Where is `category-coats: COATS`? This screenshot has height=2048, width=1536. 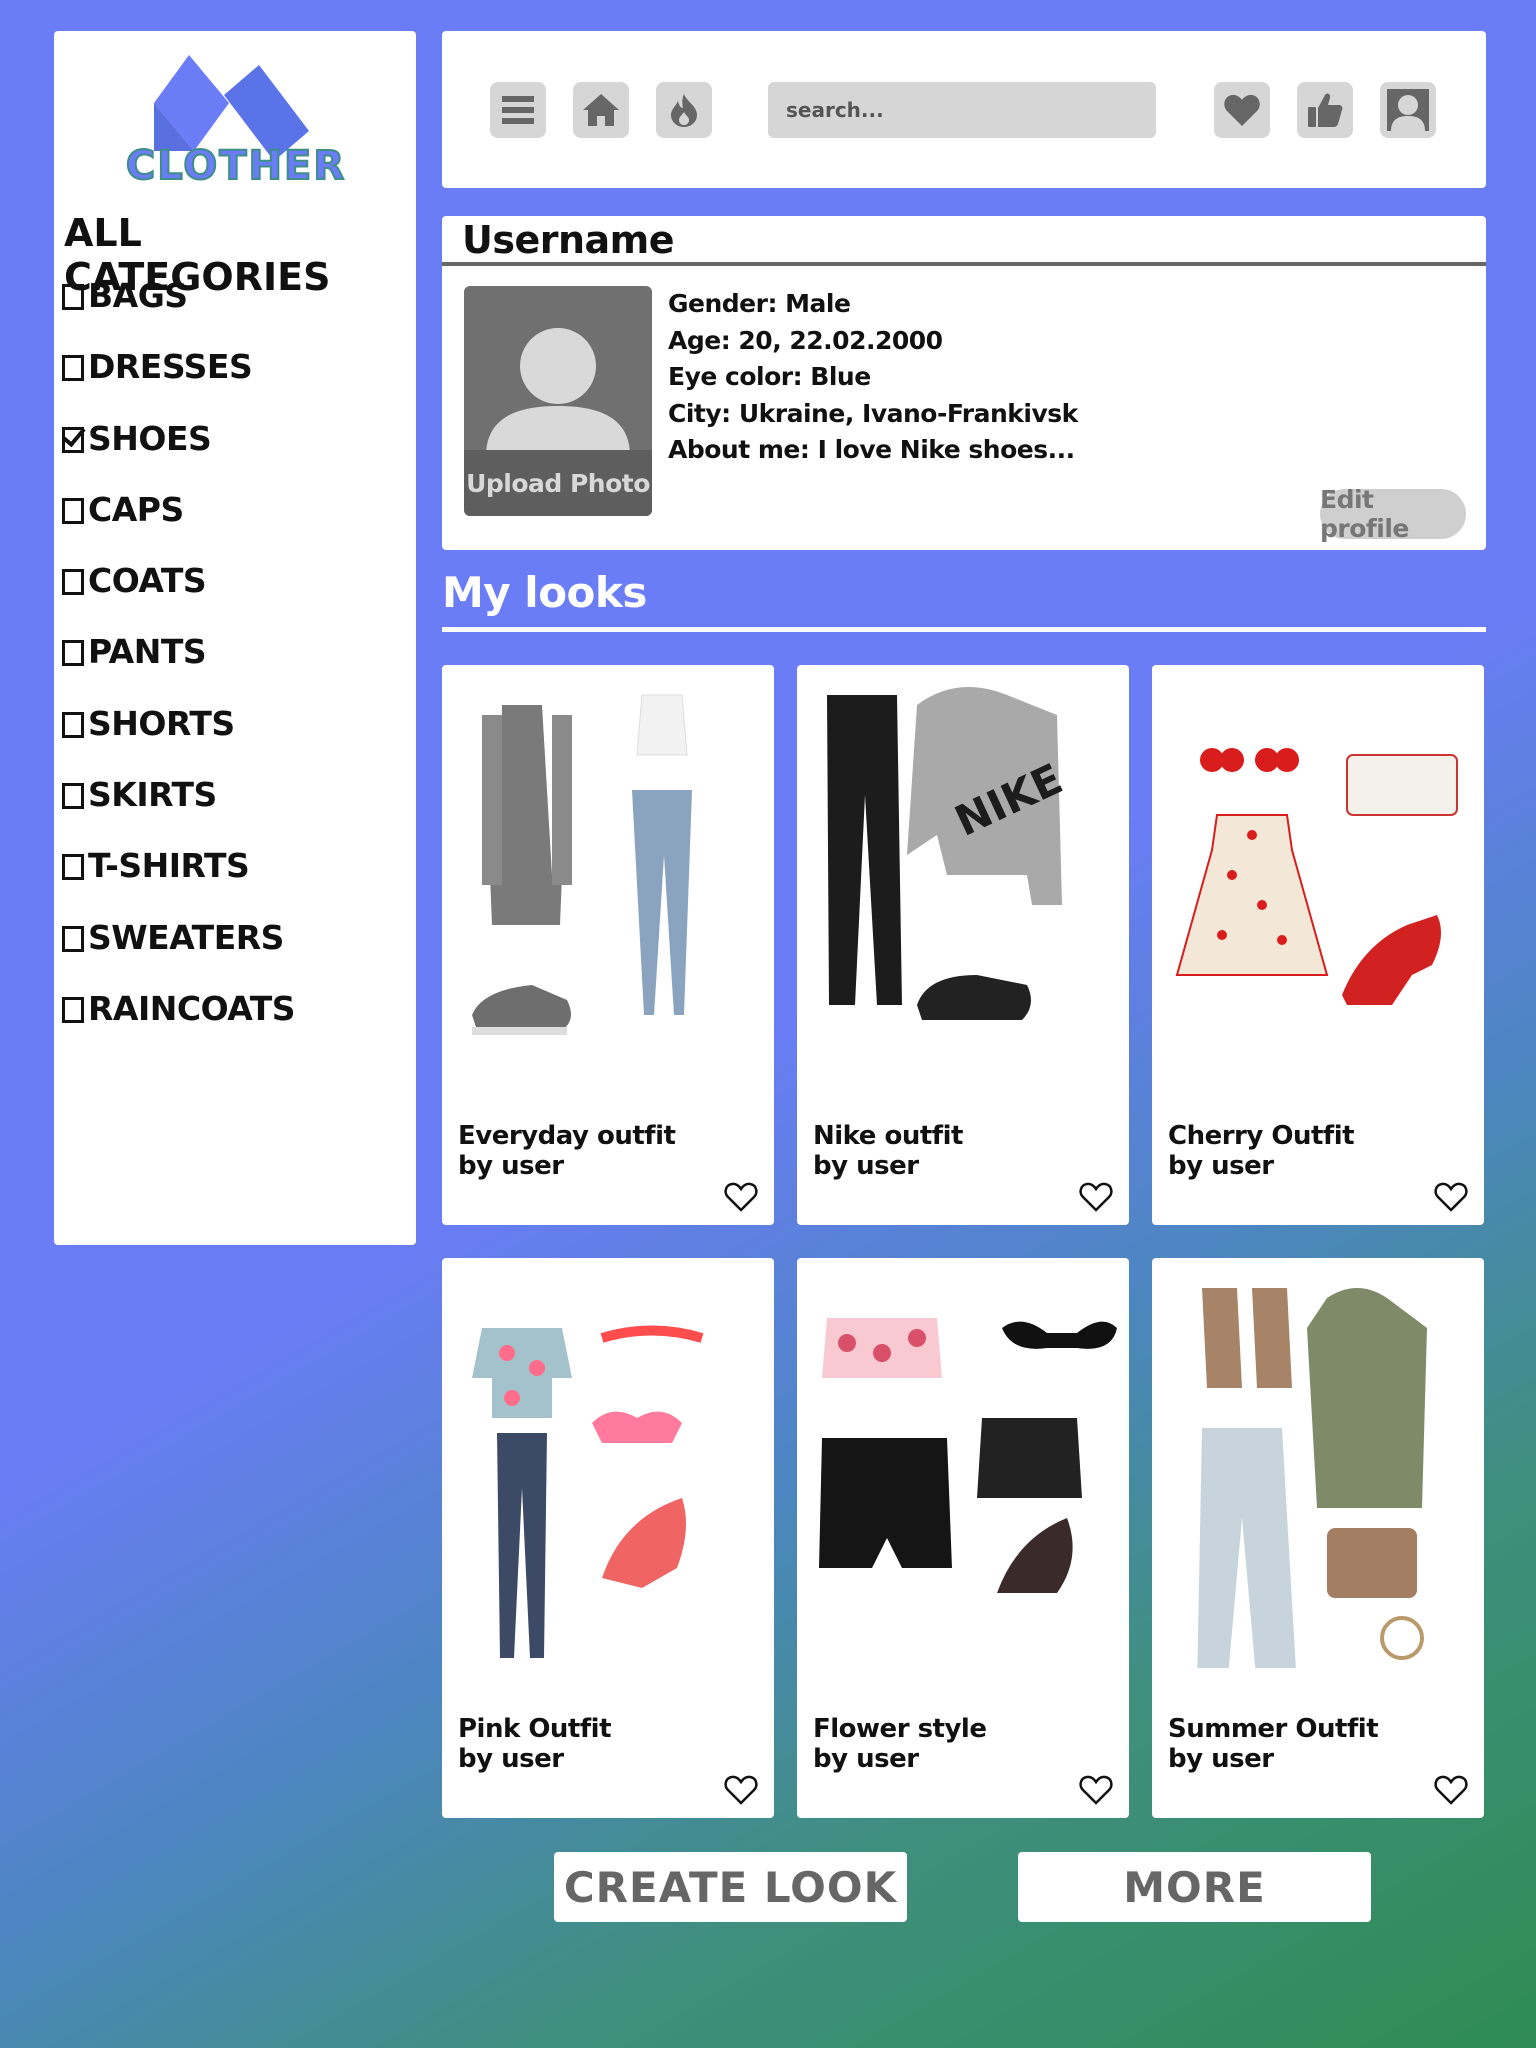
category-coats: COATS is located at coordinates (178, 596).